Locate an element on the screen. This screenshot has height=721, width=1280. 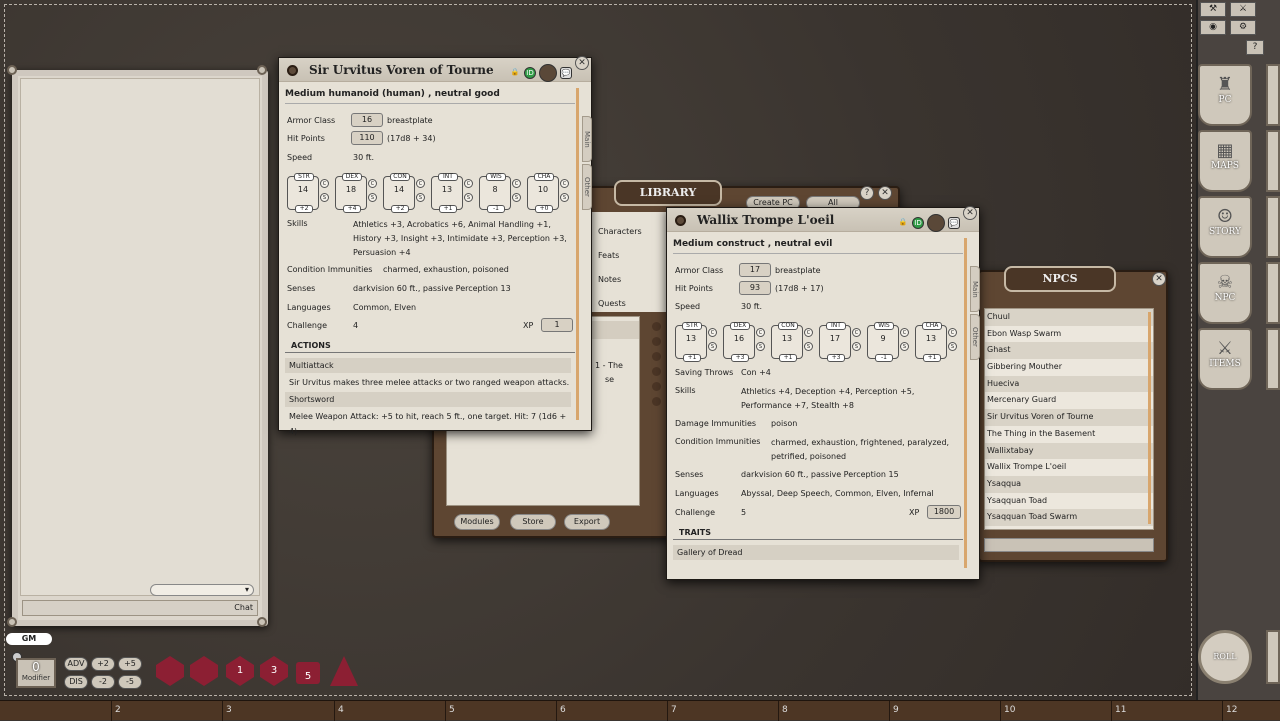
ability-cha: CHA 13 +1 C S is located at coordinates (936, 342).